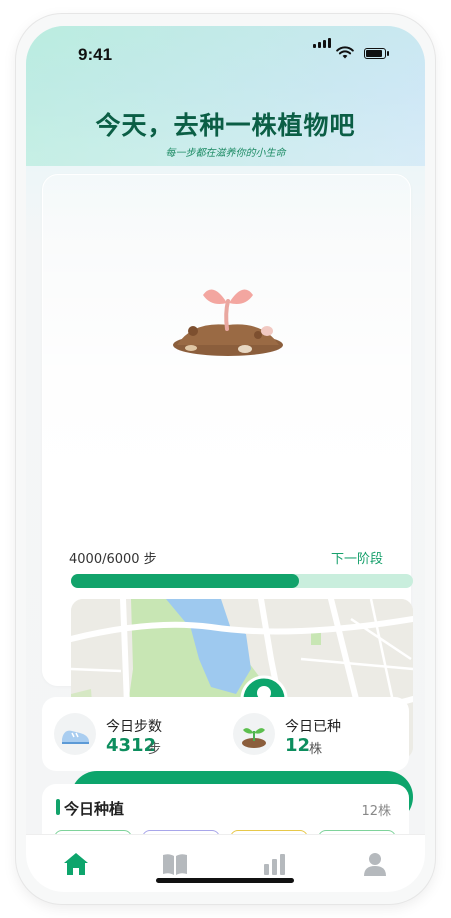 This screenshot has height=918, width=451. Describe the element at coordinates (225, 153) in the screenshot. I see `page-subtitle: 每一步都在滋养你的小生命` at that location.